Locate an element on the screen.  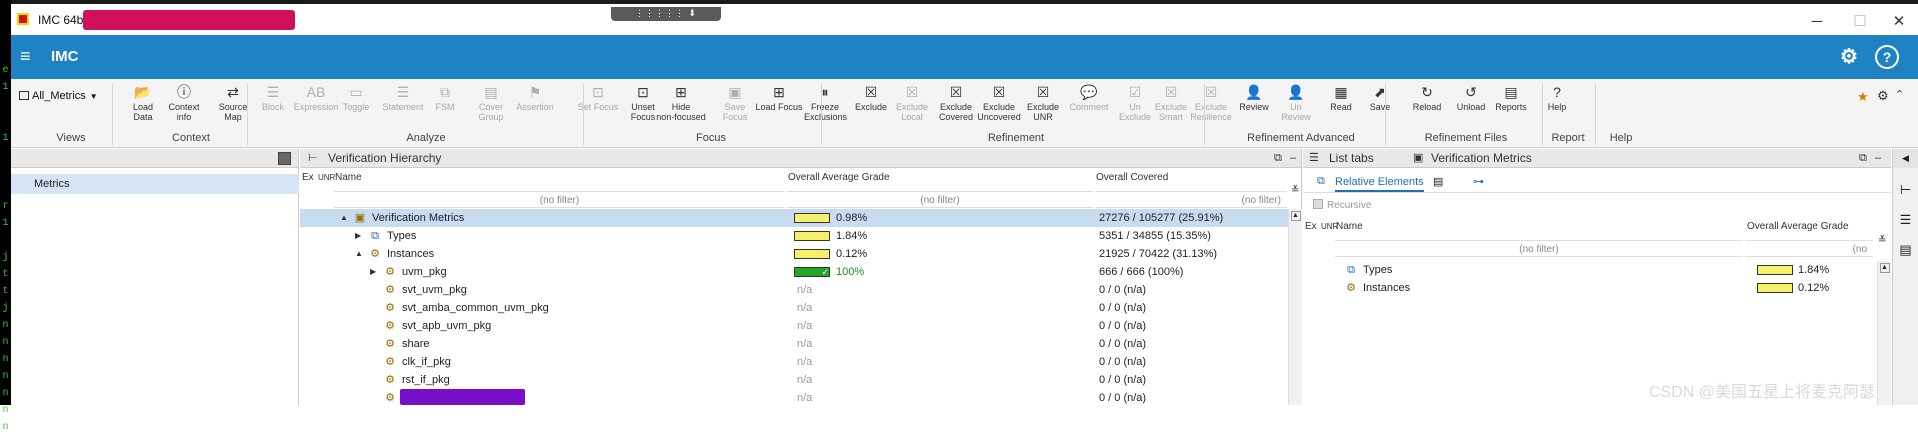
hierarchy-scrollbar: ▲ is located at coordinates (1295, 307).